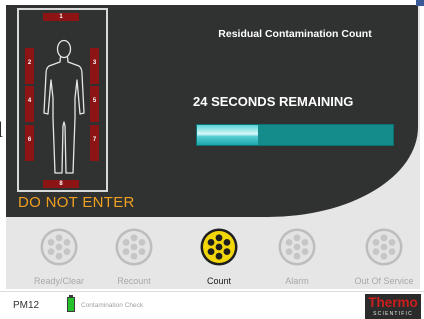 This screenshot has width=424, height=319. I want to click on out-of-service-button: Out Of Service, so click(384, 261).